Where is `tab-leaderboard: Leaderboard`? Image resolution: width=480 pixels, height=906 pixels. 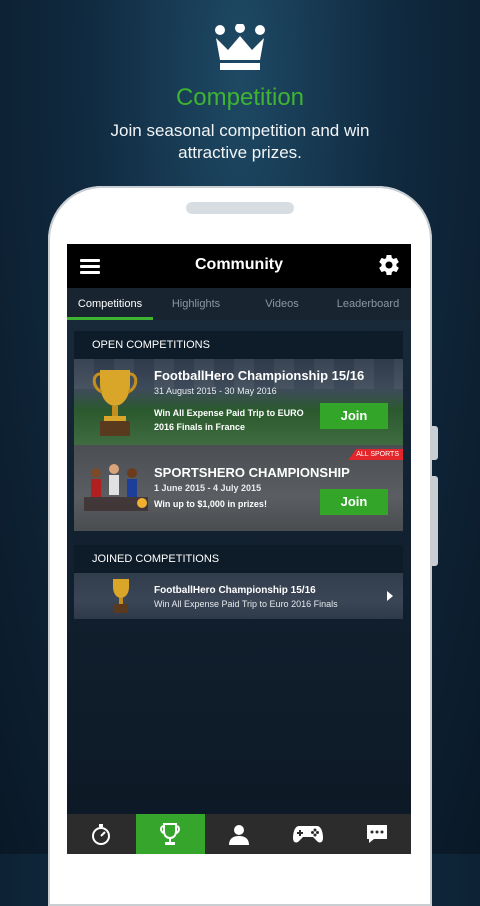
tab-leaderboard: Leaderboard is located at coordinates (368, 304).